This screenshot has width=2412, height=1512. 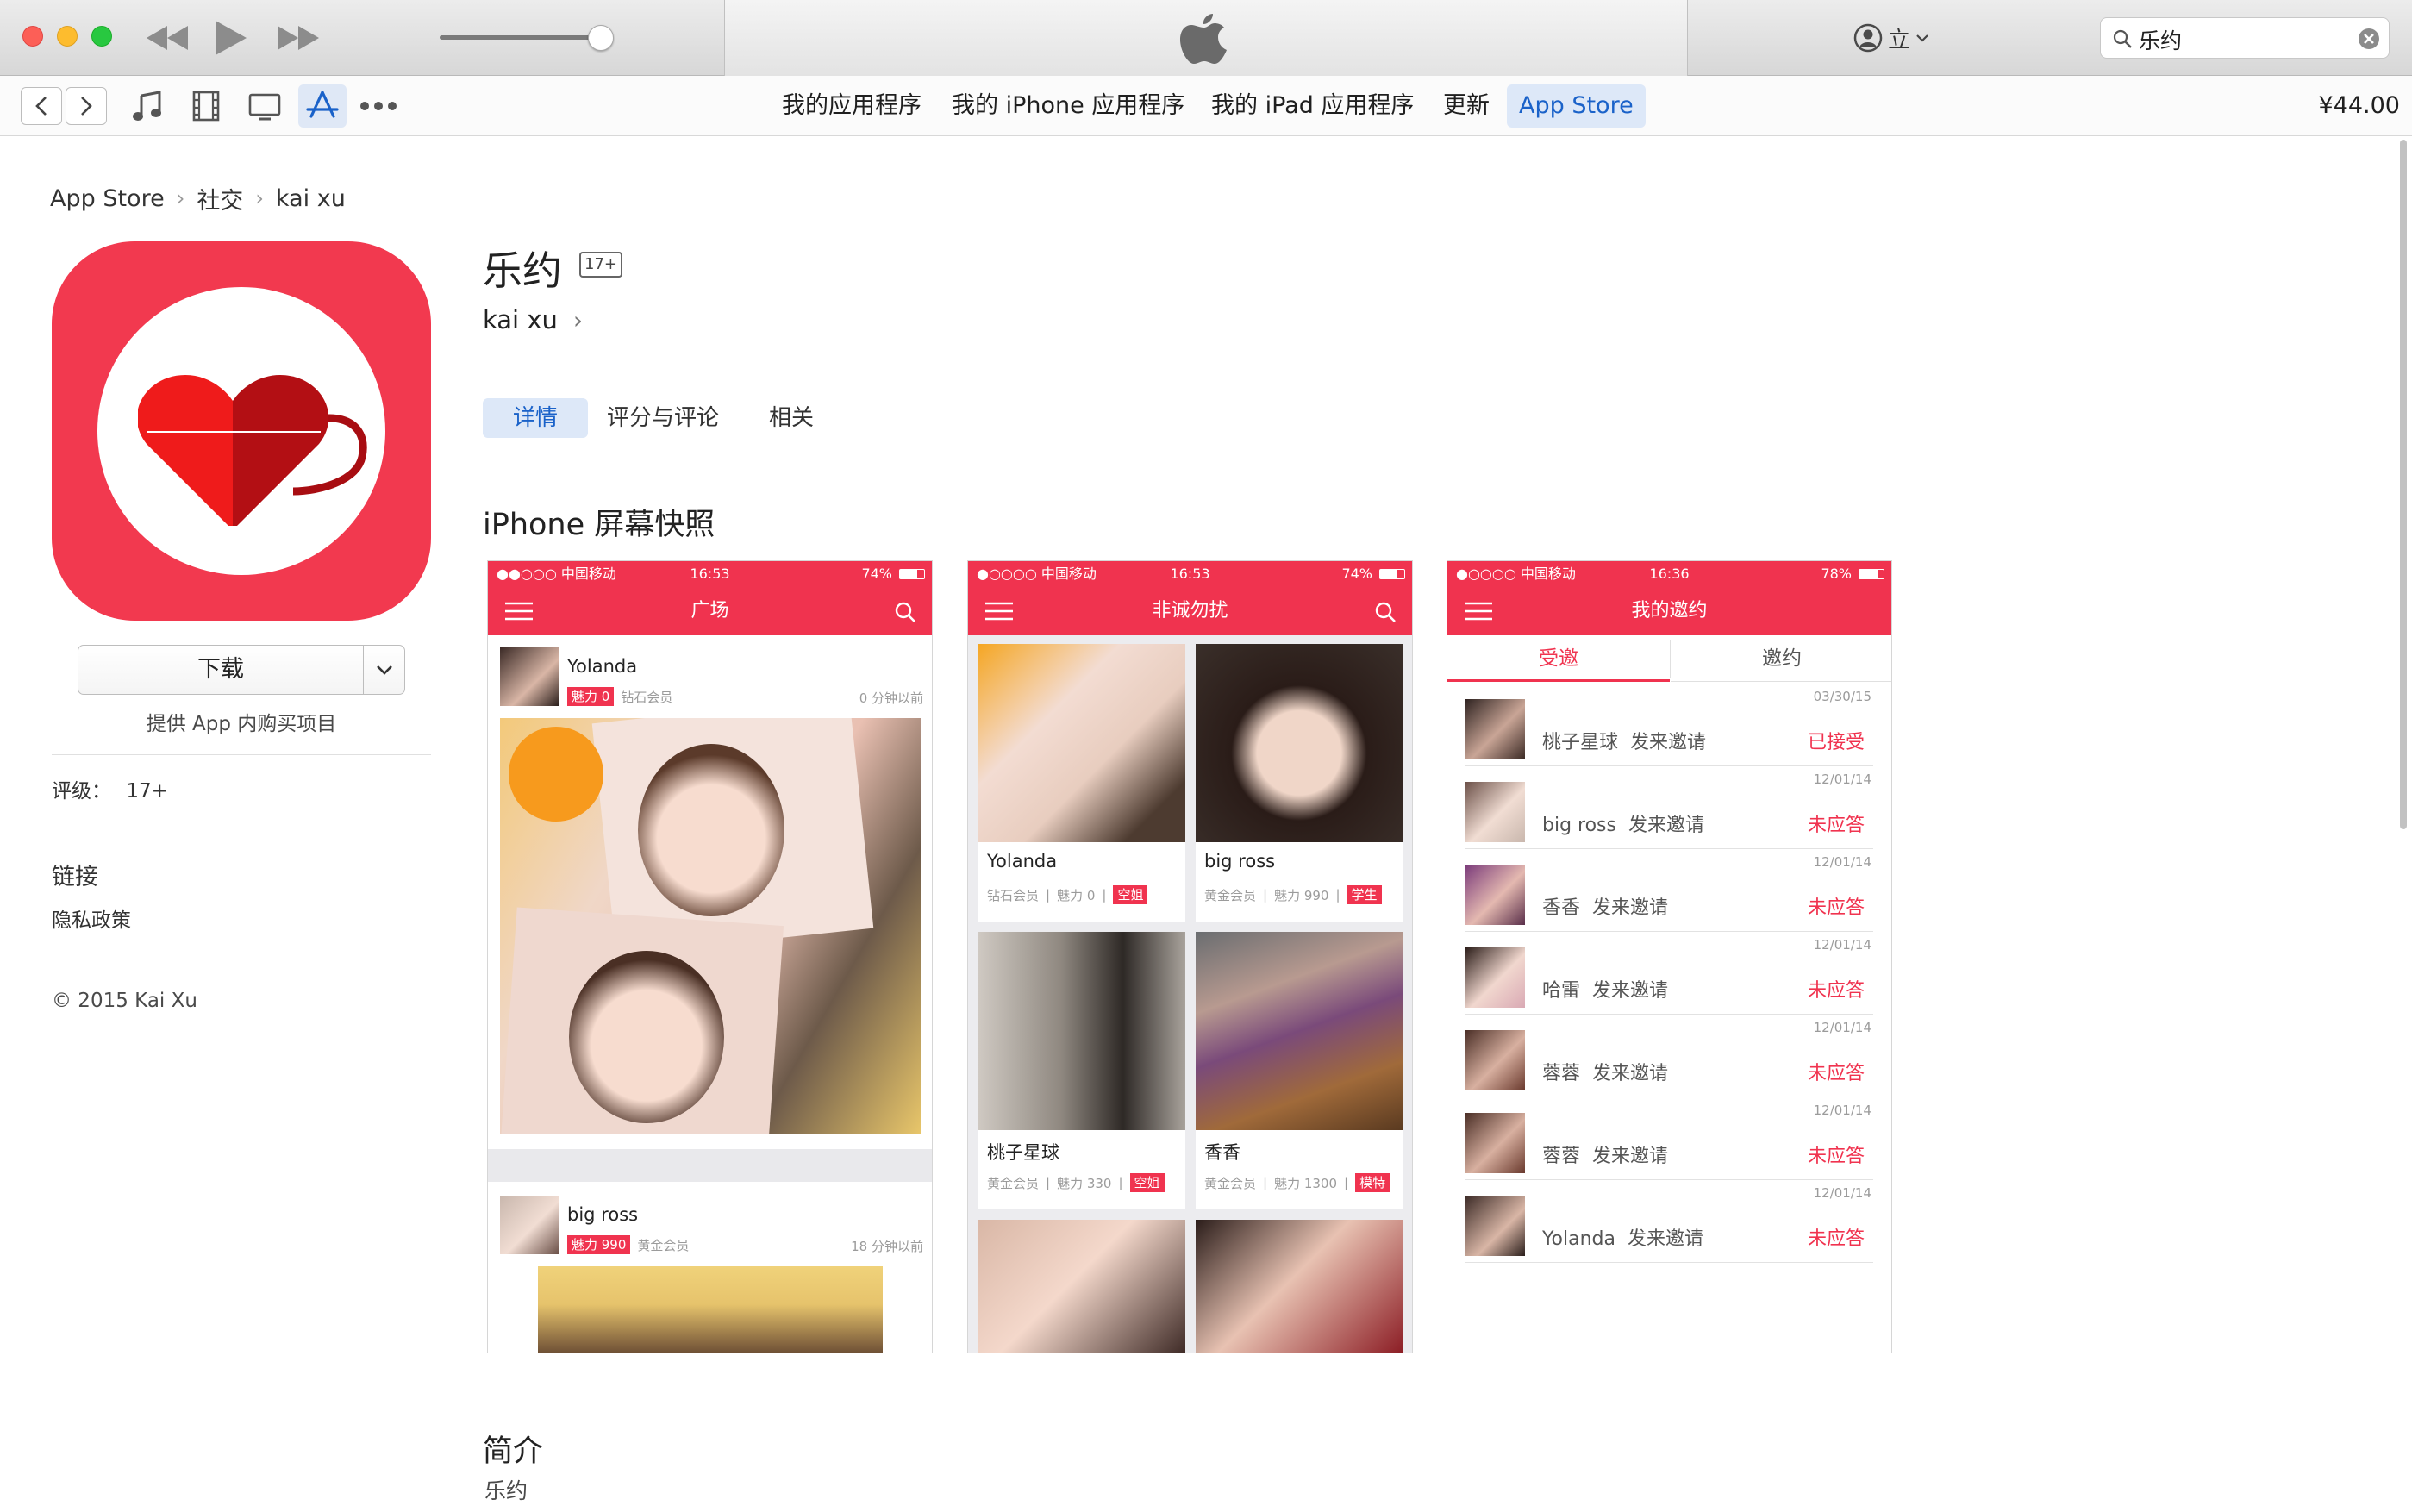 What do you see at coordinates (1842, 696) in the screenshot?
I see `invitation-date: 03/30/15` at bounding box center [1842, 696].